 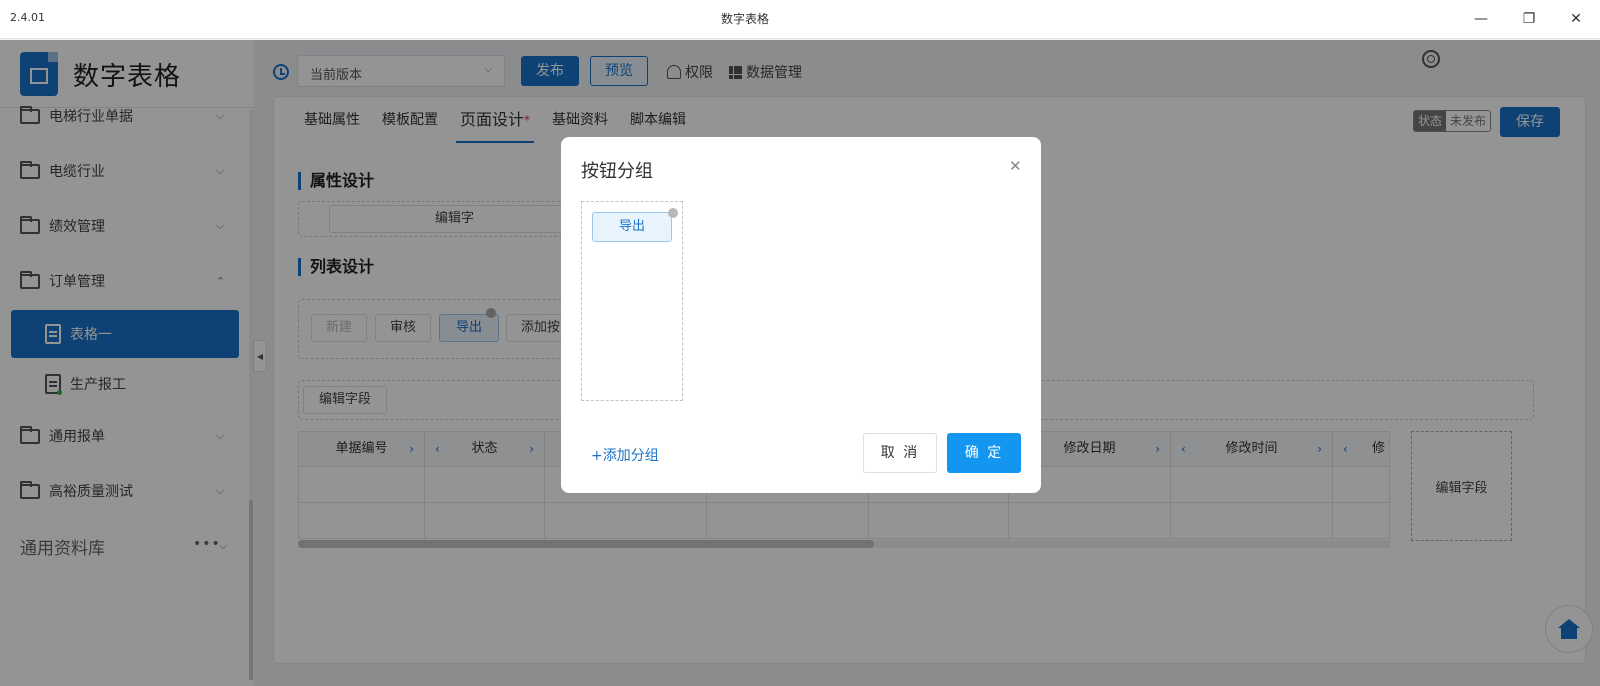 I want to click on remove-icon, so click(x=673, y=213).